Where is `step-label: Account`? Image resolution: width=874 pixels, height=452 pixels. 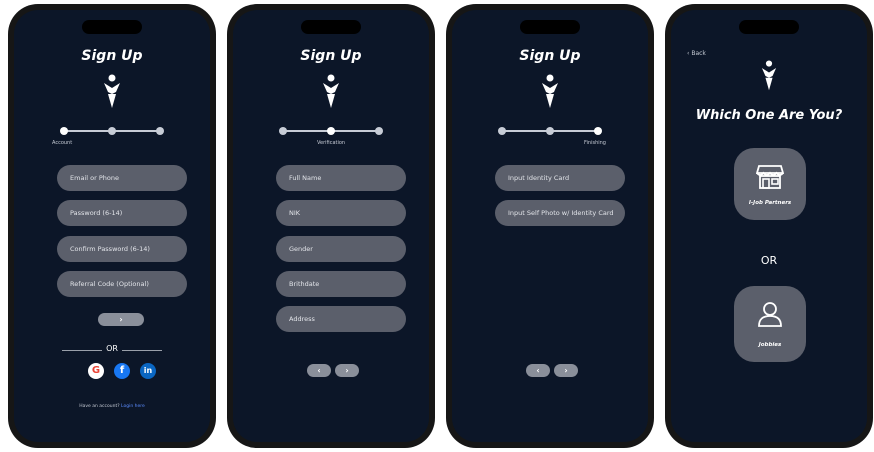 step-label: Account is located at coordinates (62, 143).